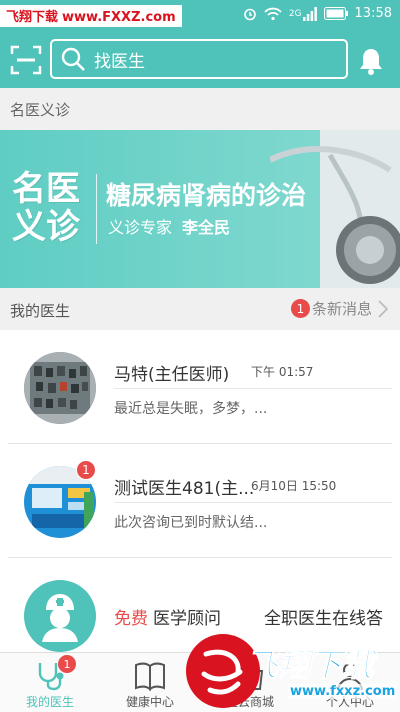  Describe the element at coordinates (46, 227) in the screenshot. I see `banner-badge-line2: 义诊` at that location.